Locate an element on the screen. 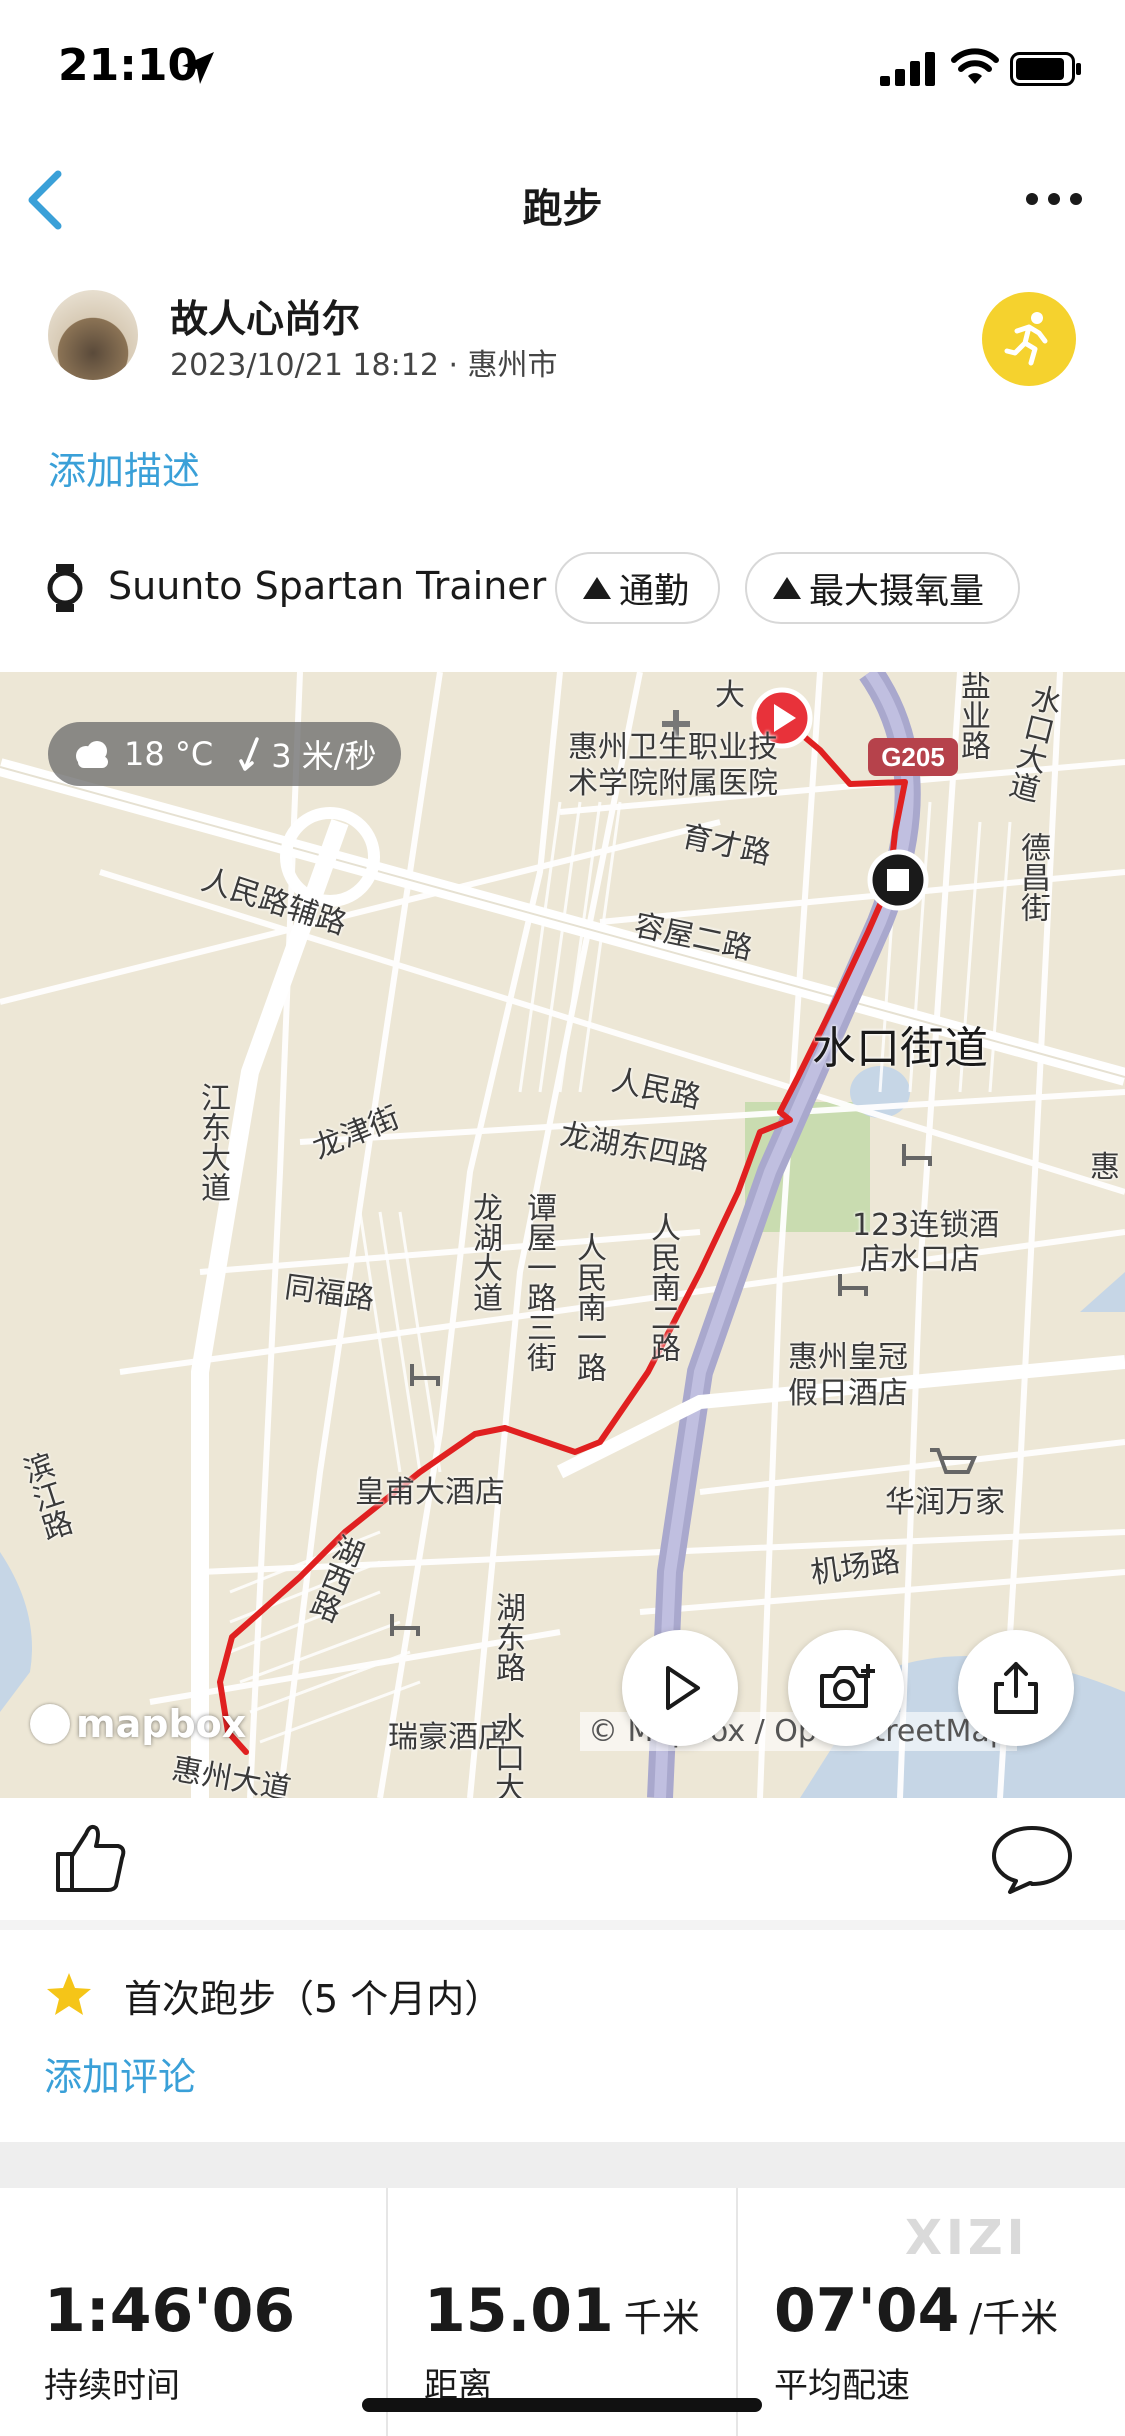 The width and height of the screenshot is (1125, 2436). device-name: Suunto Spartan Trainer is located at coordinates (327, 586).